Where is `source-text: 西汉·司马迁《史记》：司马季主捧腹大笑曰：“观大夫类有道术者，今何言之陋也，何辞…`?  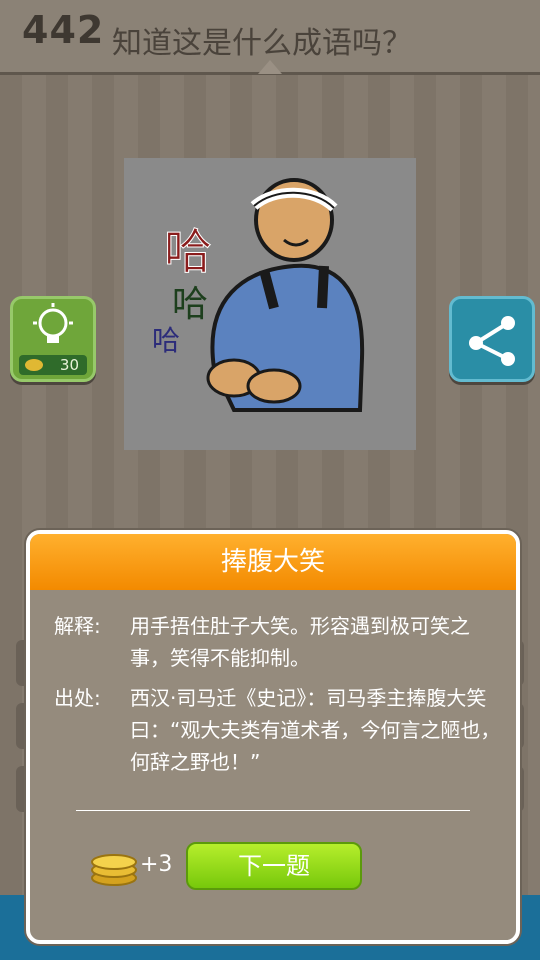 source-text: 西汉·司马迁《史记》：司马季主捧腹大笑曰：“观大夫类有道术者，今何言之陋也，何辞… is located at coordinates (315, 730).